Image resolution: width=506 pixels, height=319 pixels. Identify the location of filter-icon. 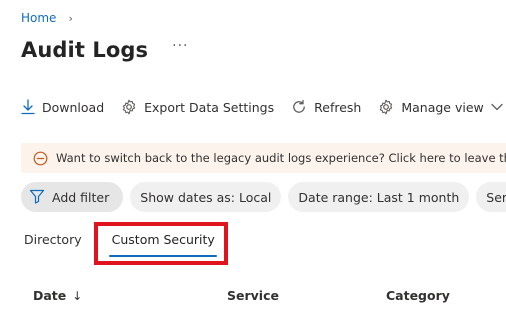
(37, 197).